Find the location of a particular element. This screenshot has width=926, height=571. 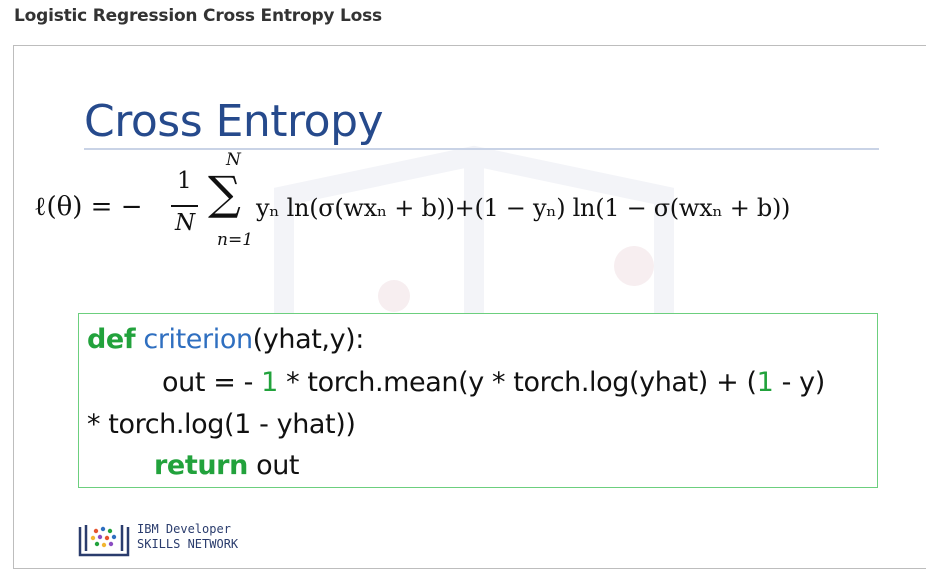

code-line-return: return out is located at coordinates (227, 465).